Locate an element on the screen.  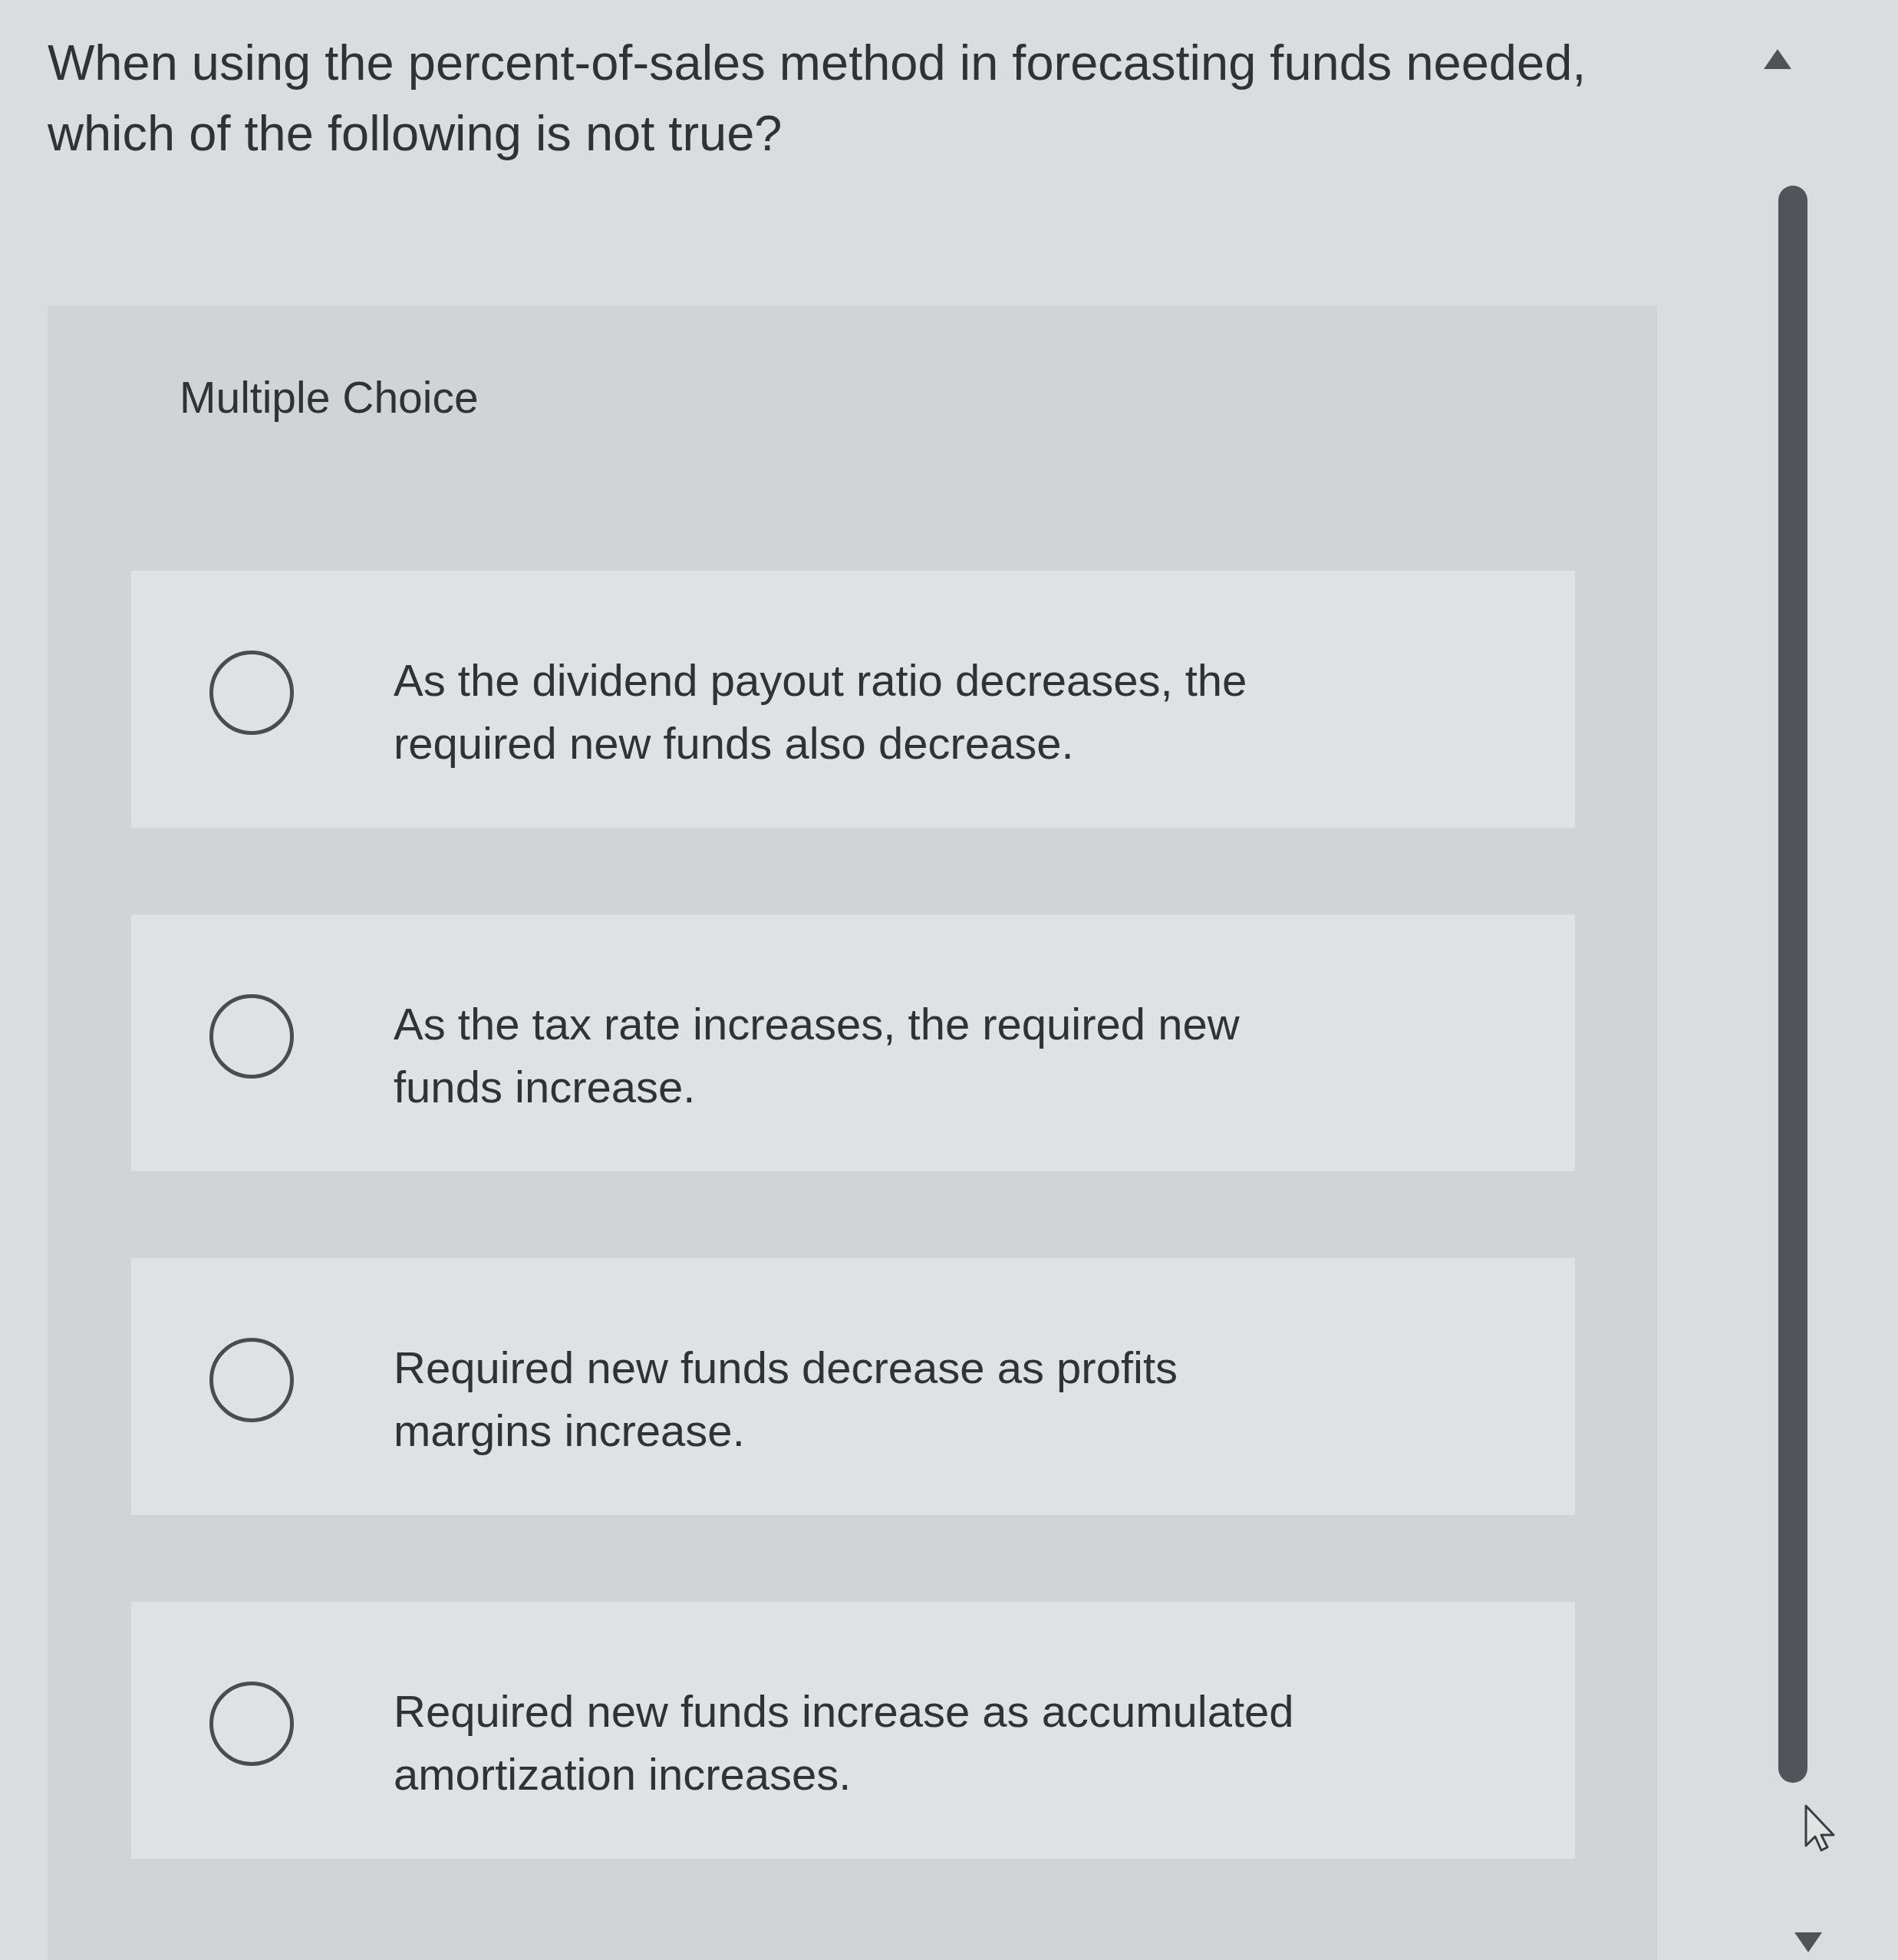
question-text: When using the percent-of-sales method in forecasting funds needed, which of the following is not true? is located at coordinates (817, 98).